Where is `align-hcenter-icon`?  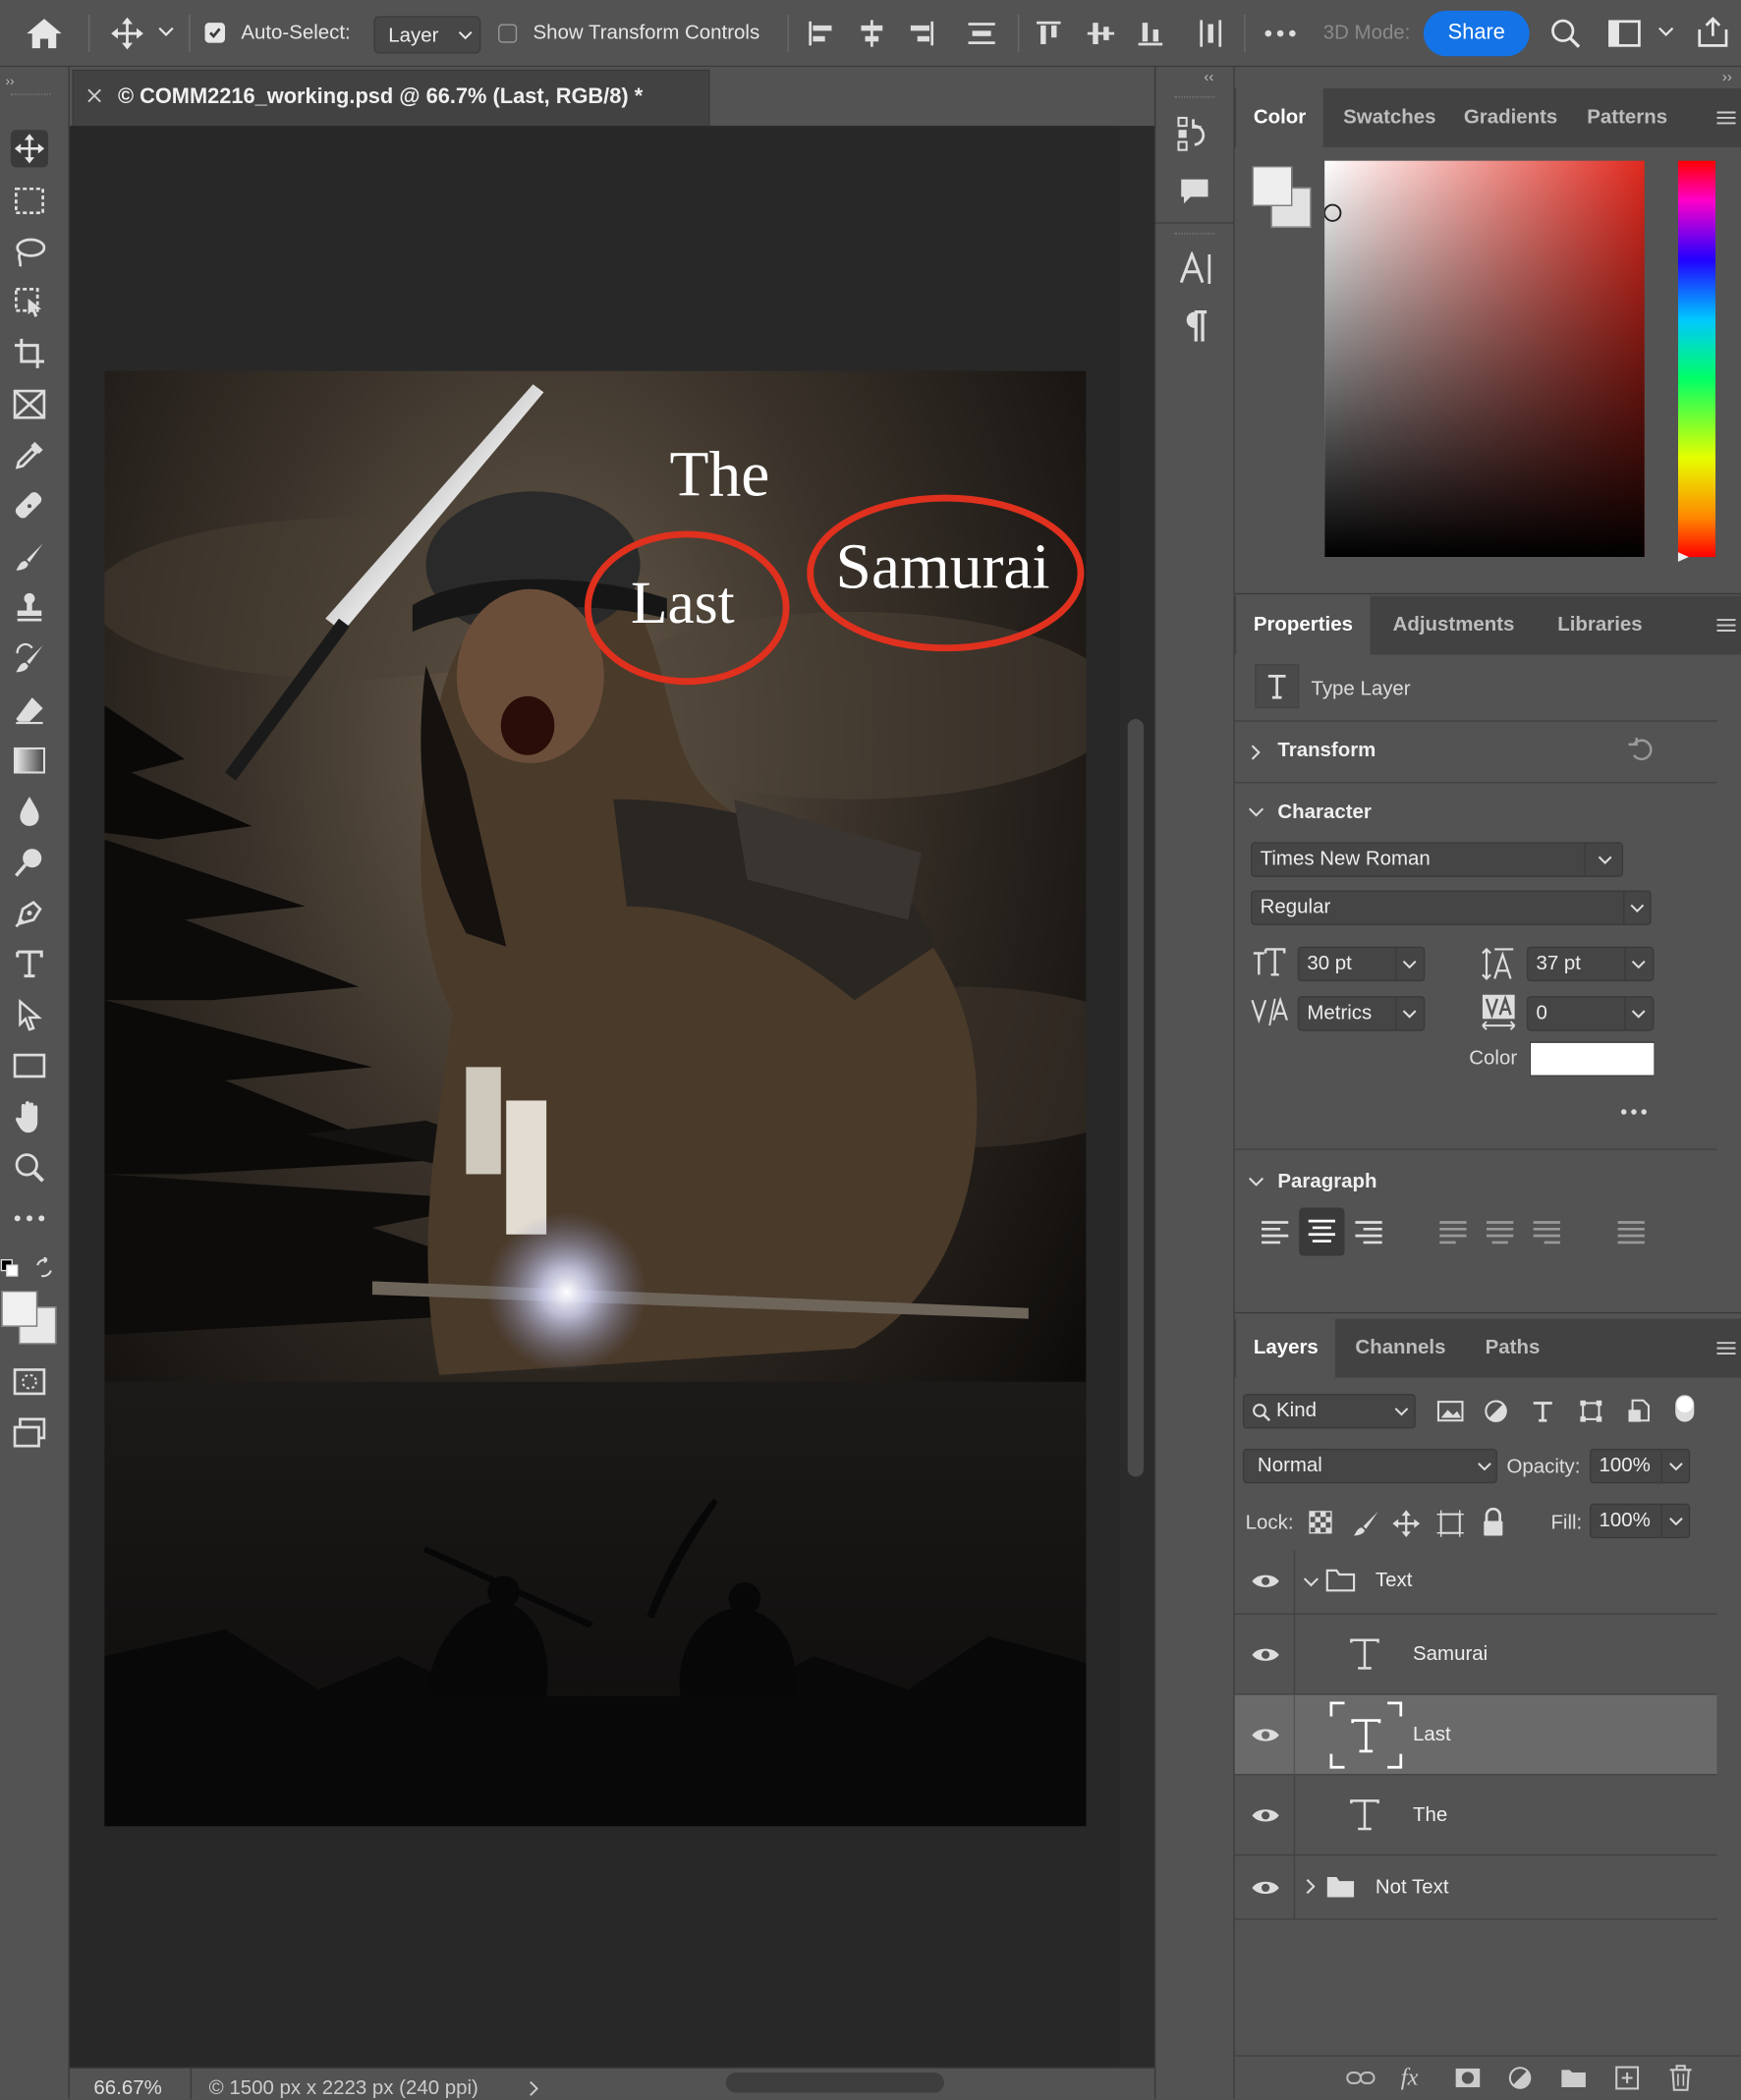
align-hcenter-icon is located at coordinates (871, 33).